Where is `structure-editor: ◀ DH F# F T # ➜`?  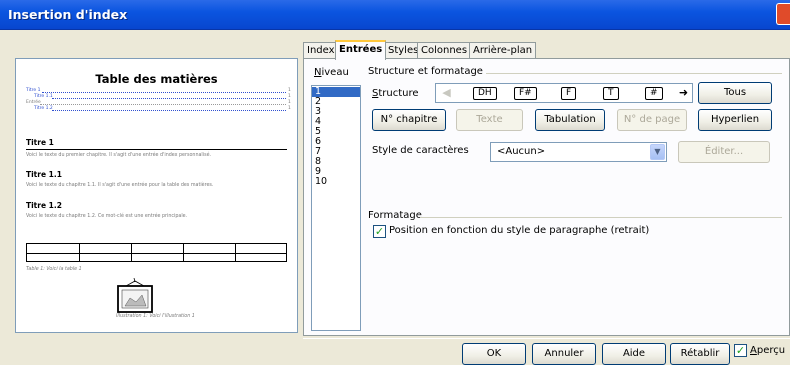 structure-editor: ◀ DH F# F T # ➜ is located at coordinates (564, 93).